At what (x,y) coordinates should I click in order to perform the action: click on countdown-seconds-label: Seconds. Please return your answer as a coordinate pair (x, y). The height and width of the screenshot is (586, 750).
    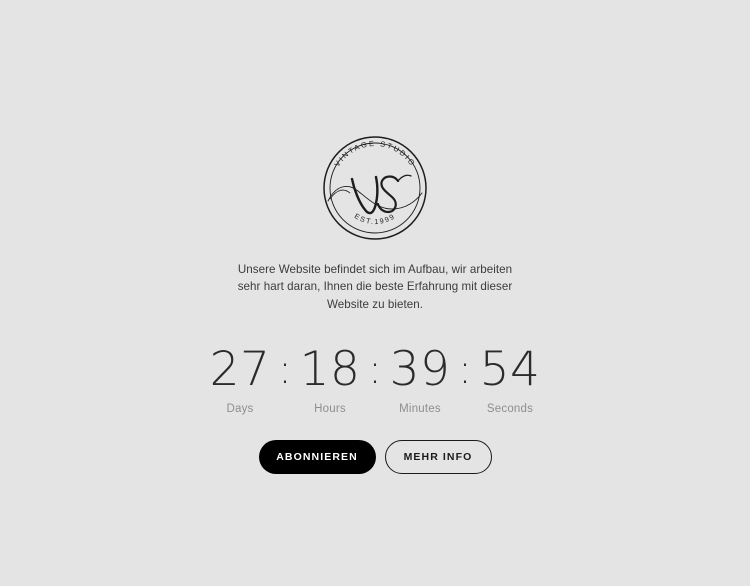
    Looking at the image, I should click on (510, 408).